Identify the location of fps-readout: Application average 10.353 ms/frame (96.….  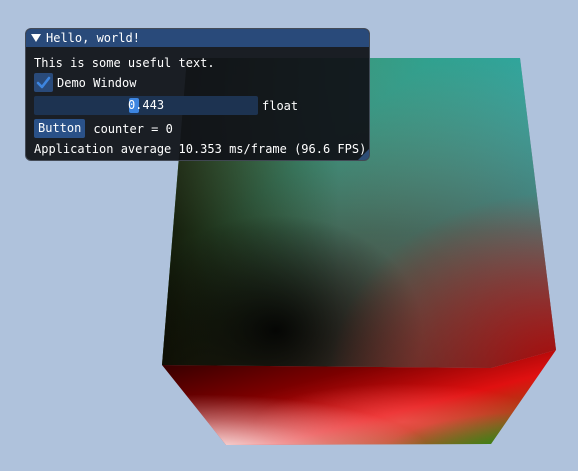
(200, 149).